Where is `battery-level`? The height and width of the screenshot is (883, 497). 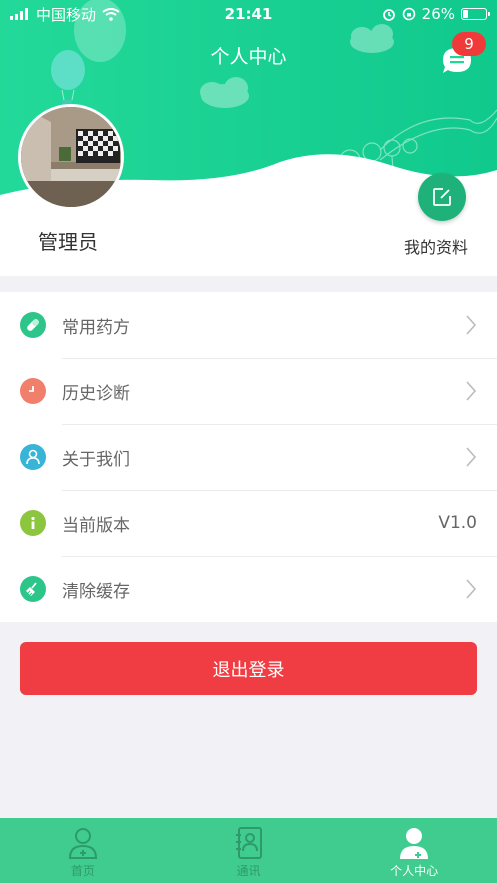
battery-level is located at coordinates (466, 14).